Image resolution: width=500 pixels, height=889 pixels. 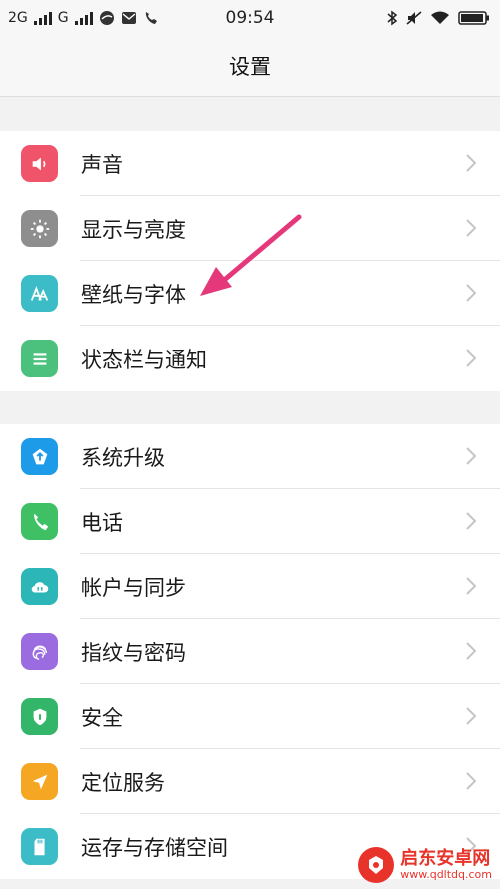 I want to click on settings-item-label: 运存与存储空间, so click(x=154, y=847).